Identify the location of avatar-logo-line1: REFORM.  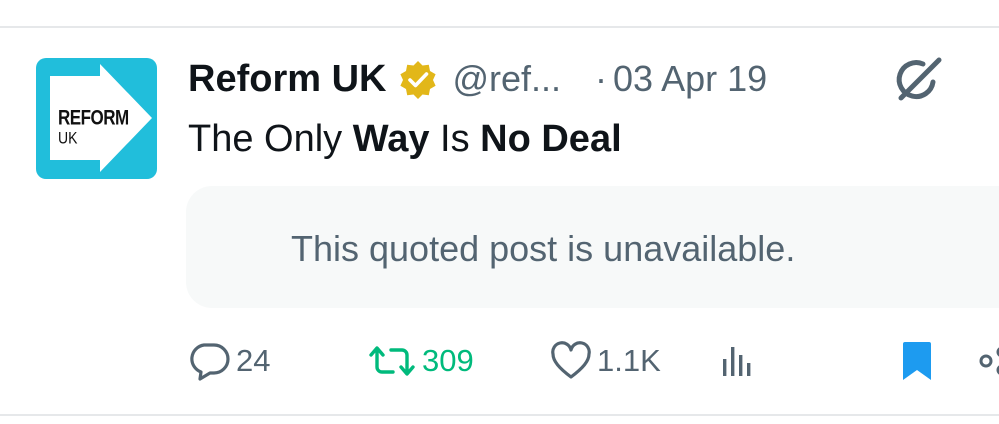
(93, 117).